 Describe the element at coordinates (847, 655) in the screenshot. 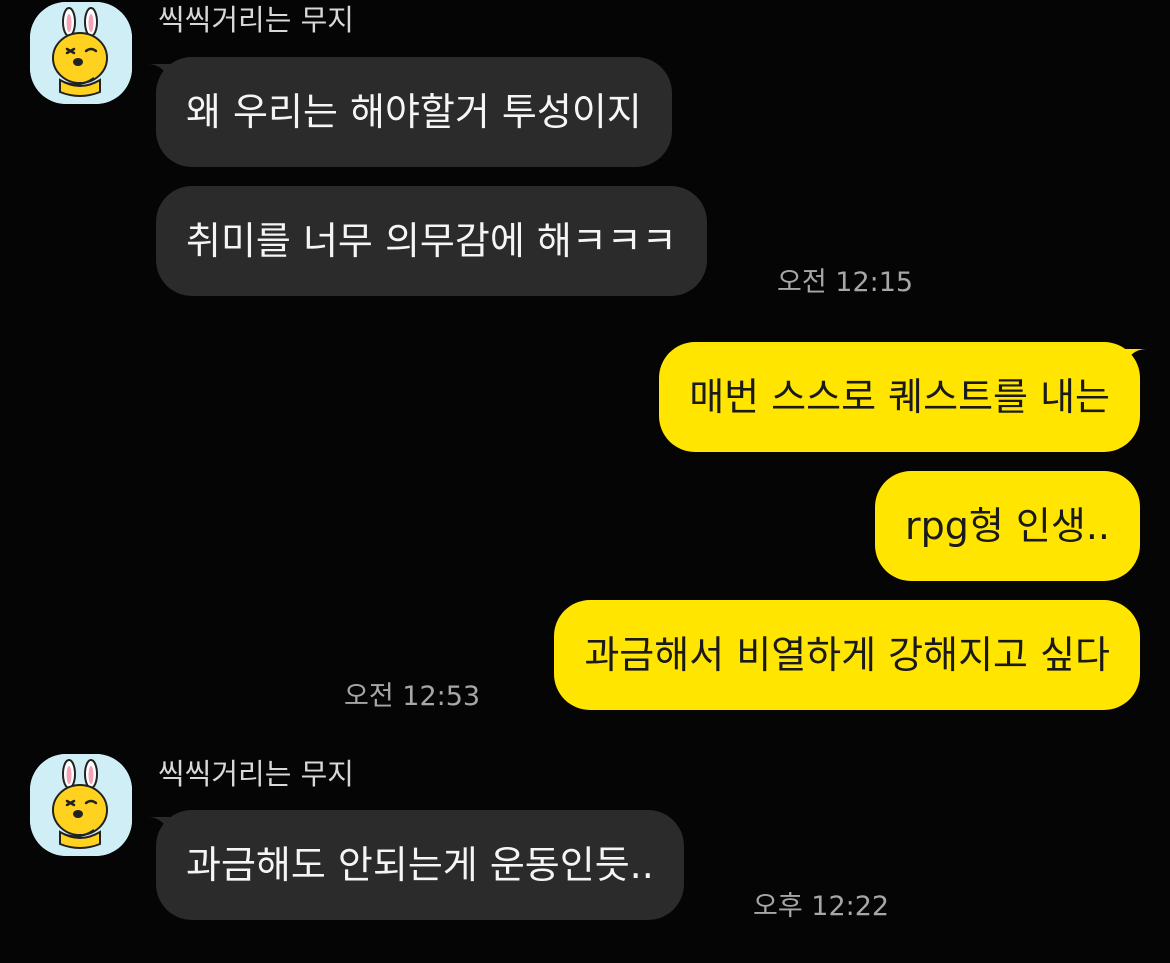

I see `message-bubble-outgoing: 과금해서 비열하게 강해지고 싶다` at that location.